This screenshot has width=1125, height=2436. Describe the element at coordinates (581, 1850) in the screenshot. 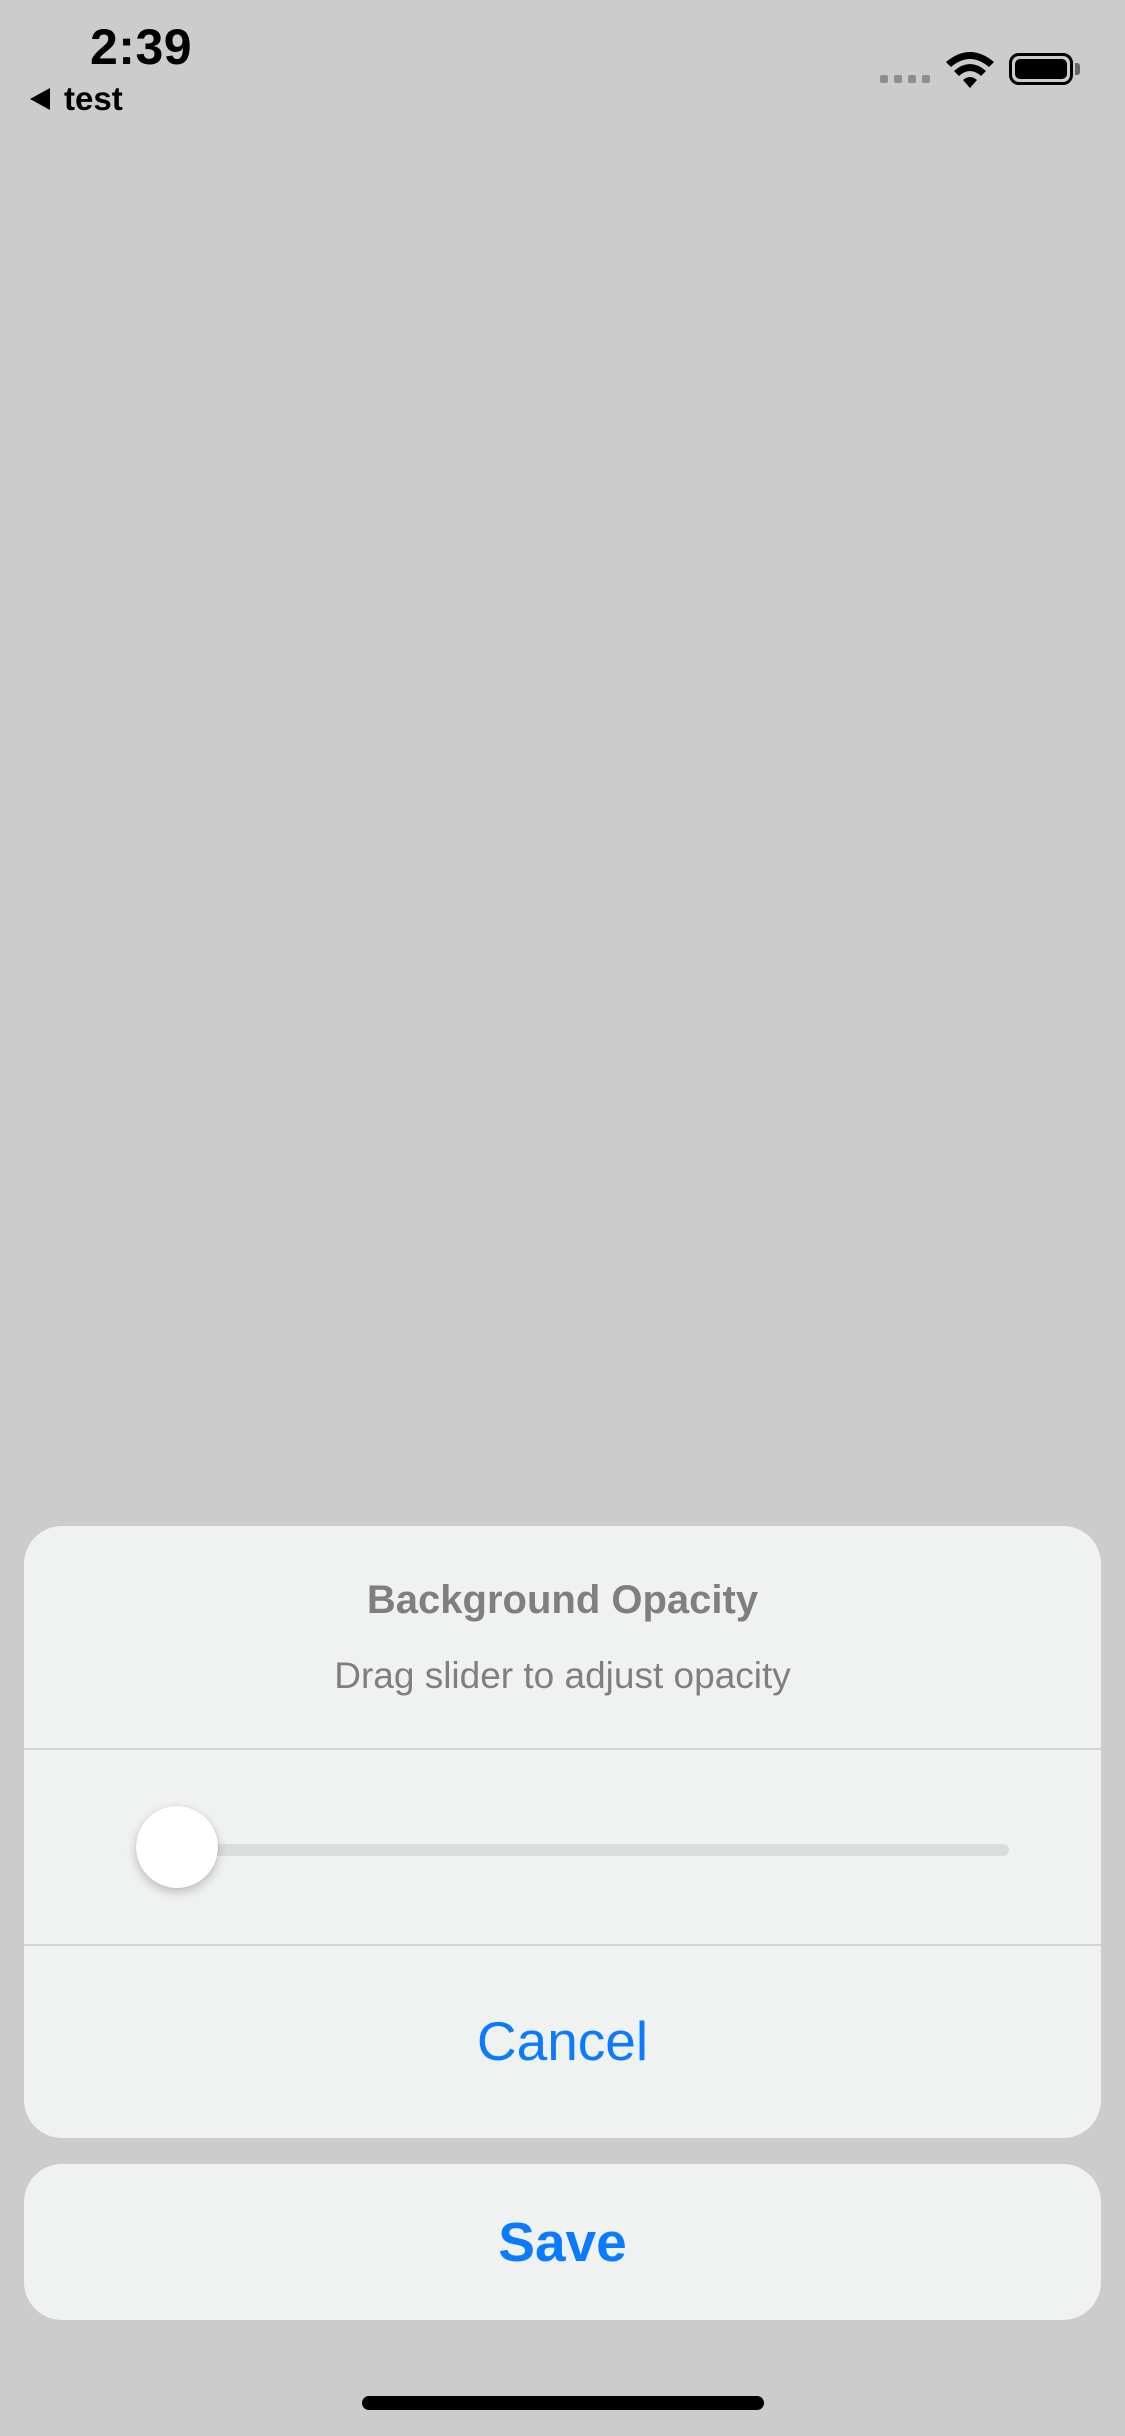

I see `opacity-slider-track` at that location.